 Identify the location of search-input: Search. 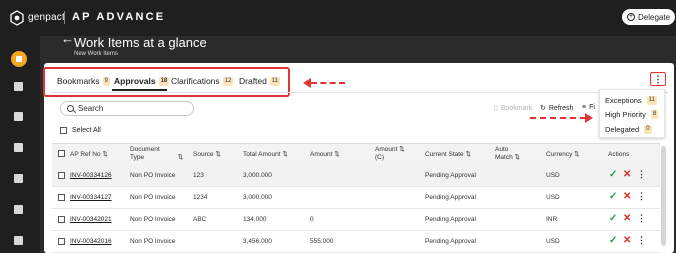
(127, 108).